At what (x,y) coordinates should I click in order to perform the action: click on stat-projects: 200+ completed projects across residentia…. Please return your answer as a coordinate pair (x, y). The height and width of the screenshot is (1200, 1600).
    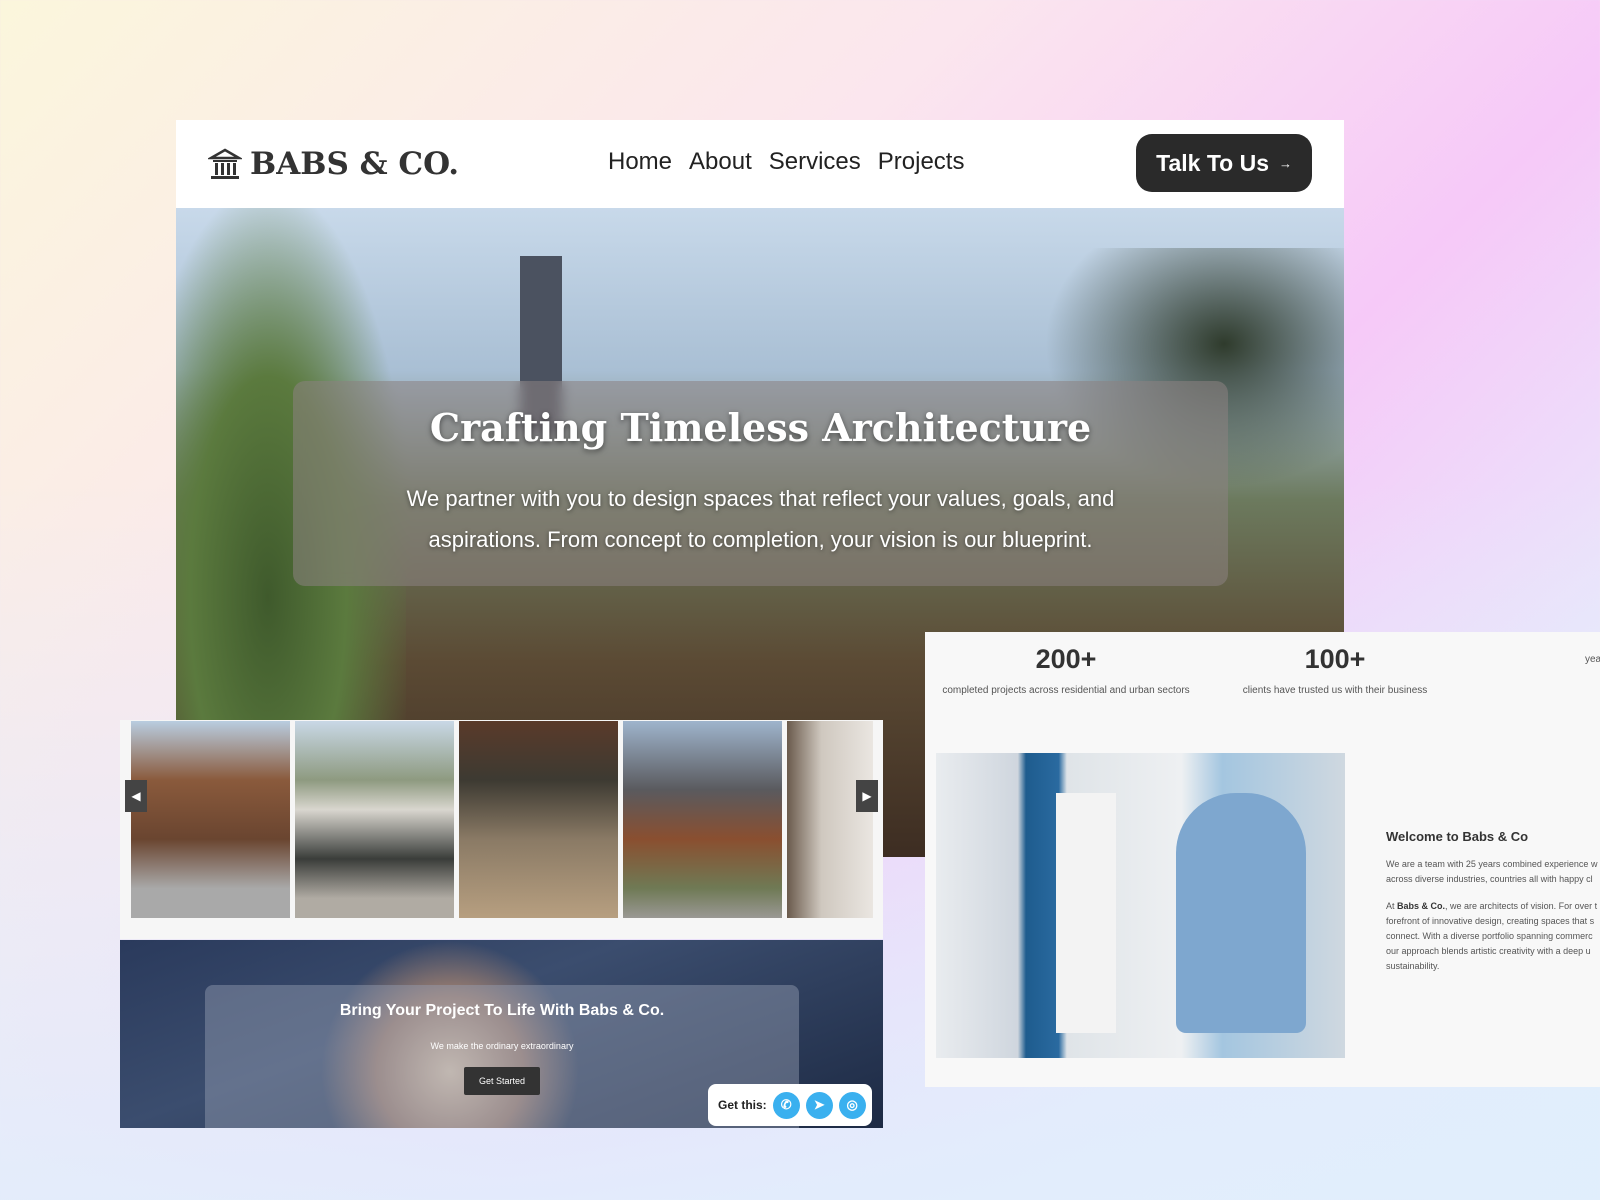
    Looking at the image, I should click on (1066, 670).